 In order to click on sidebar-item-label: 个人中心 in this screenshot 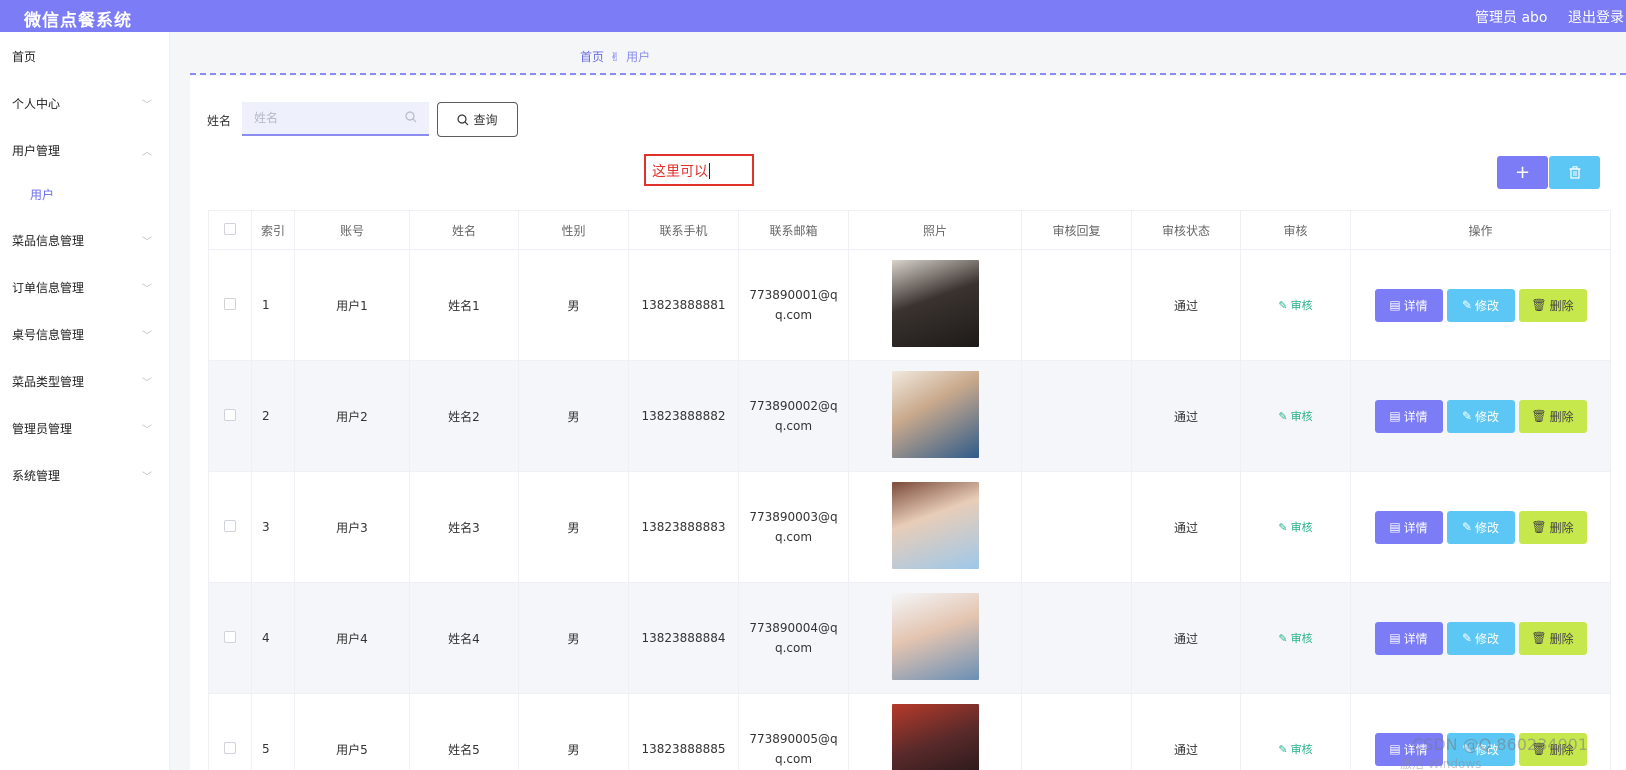, I will do `click(36, 104)`.